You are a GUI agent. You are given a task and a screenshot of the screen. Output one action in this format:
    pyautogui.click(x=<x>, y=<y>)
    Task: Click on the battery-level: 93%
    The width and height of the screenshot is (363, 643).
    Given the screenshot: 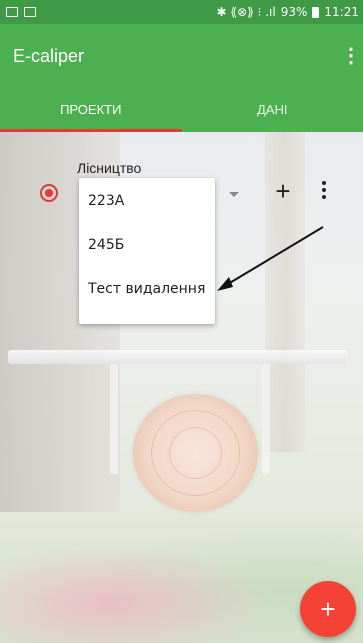 What is the action you would take?
    pyautogui.click(x=294, y=12)
    